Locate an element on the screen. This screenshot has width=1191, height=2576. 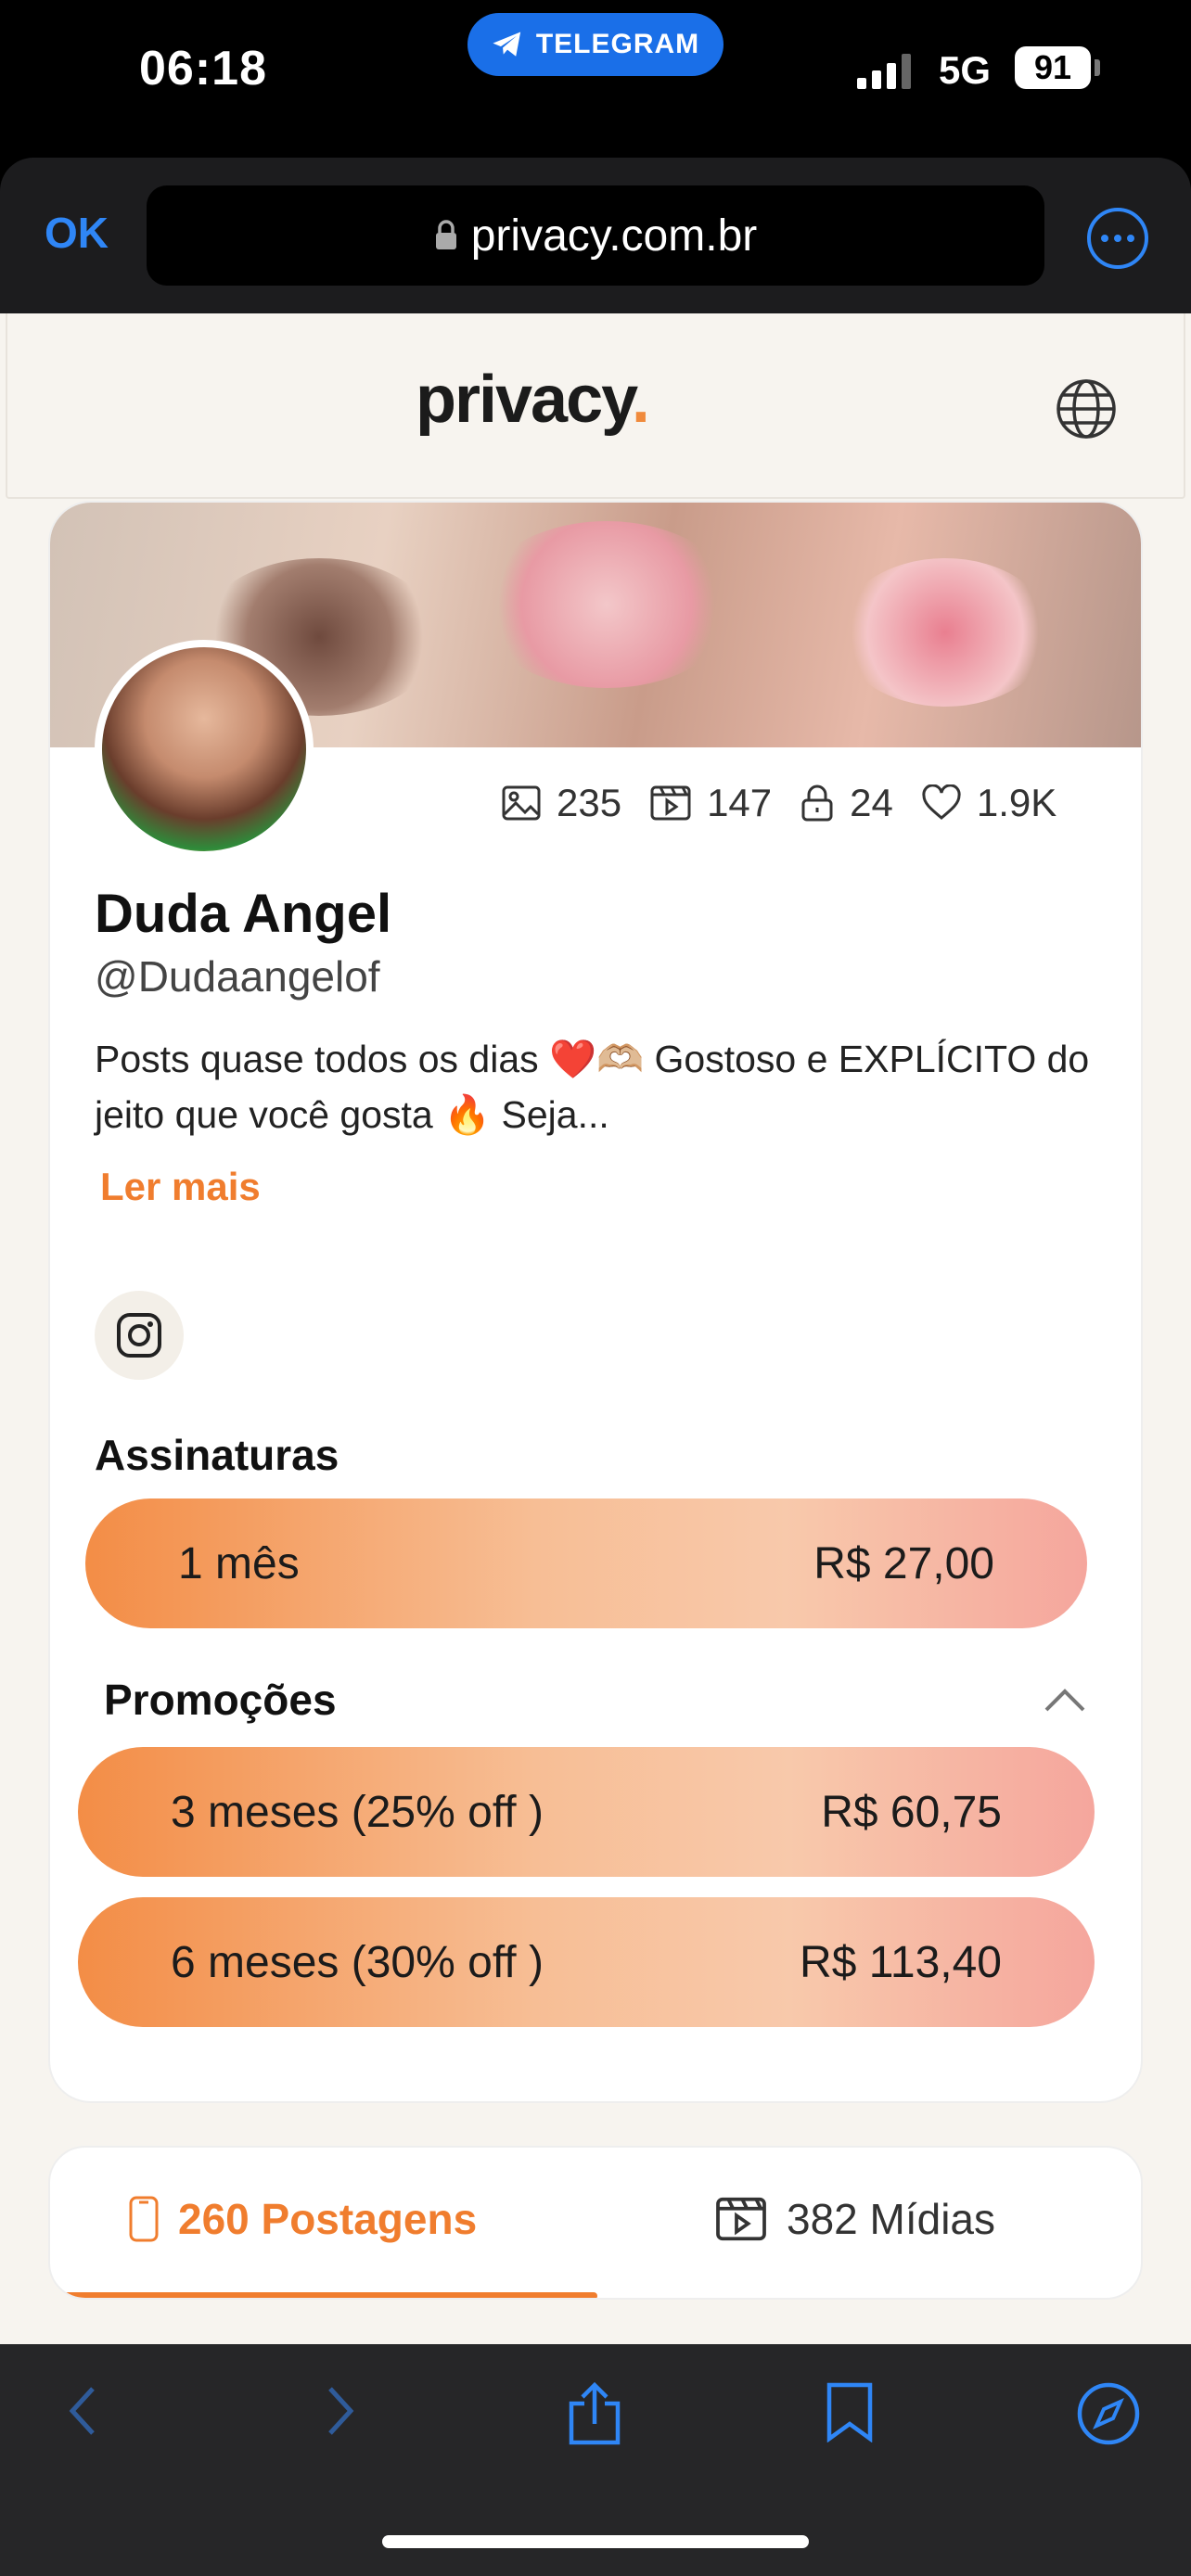
compass-icon is located at coordinates (1108, 2413).